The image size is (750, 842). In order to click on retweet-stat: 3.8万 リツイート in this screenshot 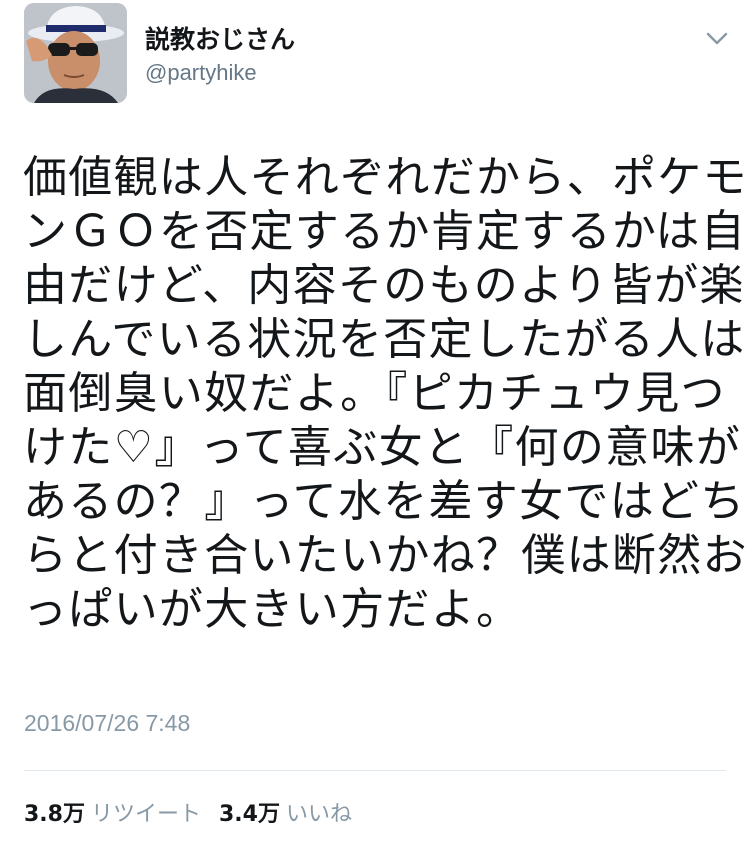, I will do `click(112, 812)`.